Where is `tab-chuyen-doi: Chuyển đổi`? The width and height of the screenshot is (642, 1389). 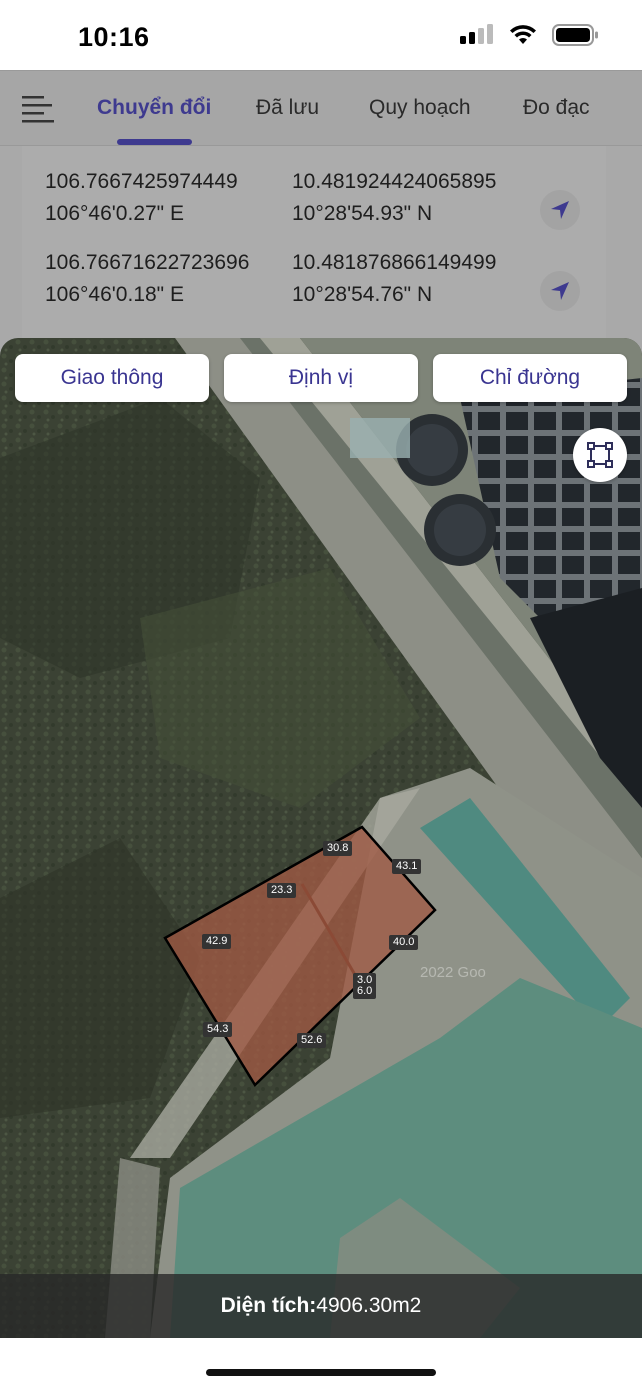 tab-chuyen-doi: Chuyển đổi is located at coordinates (154, 108).